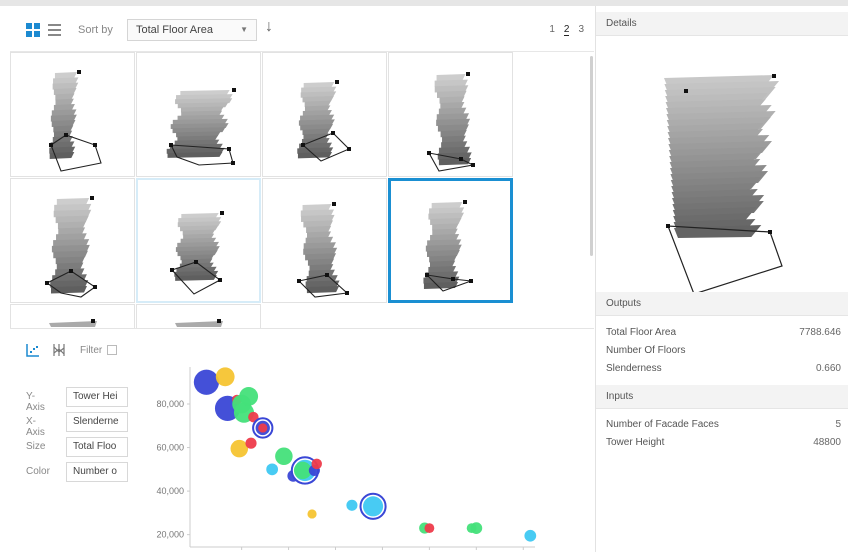 This screenshot has height=552, width=848. What do you see at coordinates (581, 29) in the screenshot?
I see `page-link-3: 3` at bounding box center [581, 29].